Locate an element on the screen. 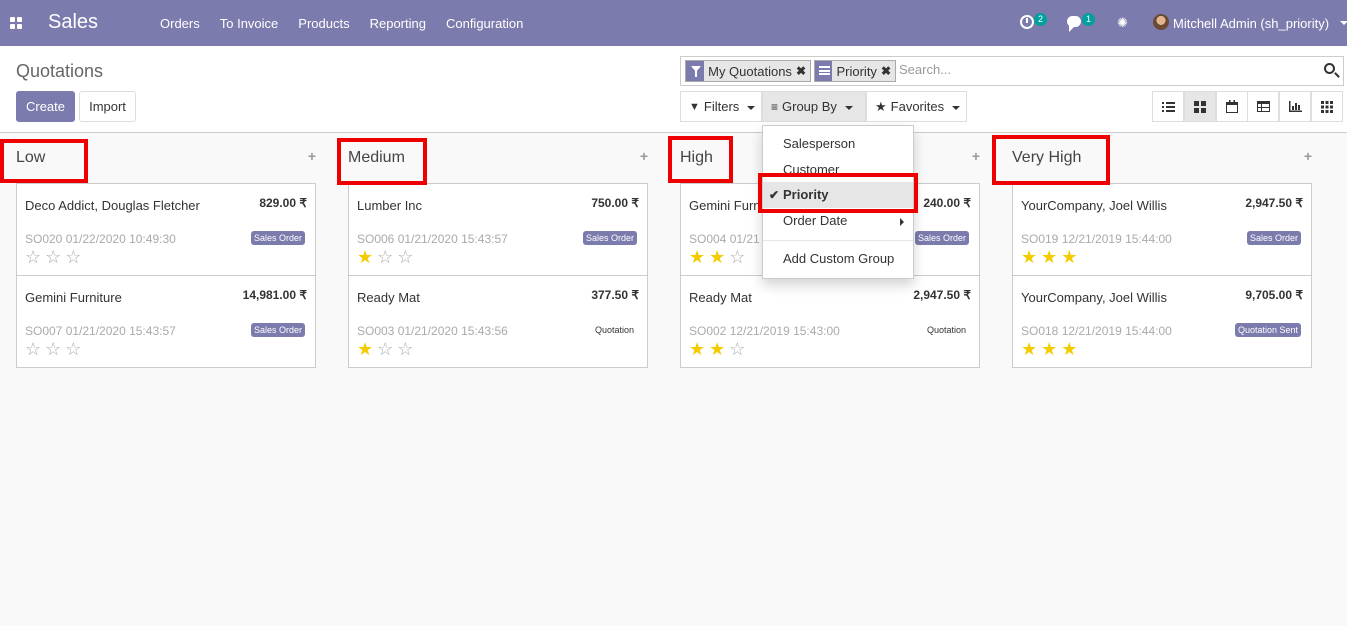 The height and width of the screenshot is (626, 1347). annotation-highlight-medium is located at coordinates (382, 161).